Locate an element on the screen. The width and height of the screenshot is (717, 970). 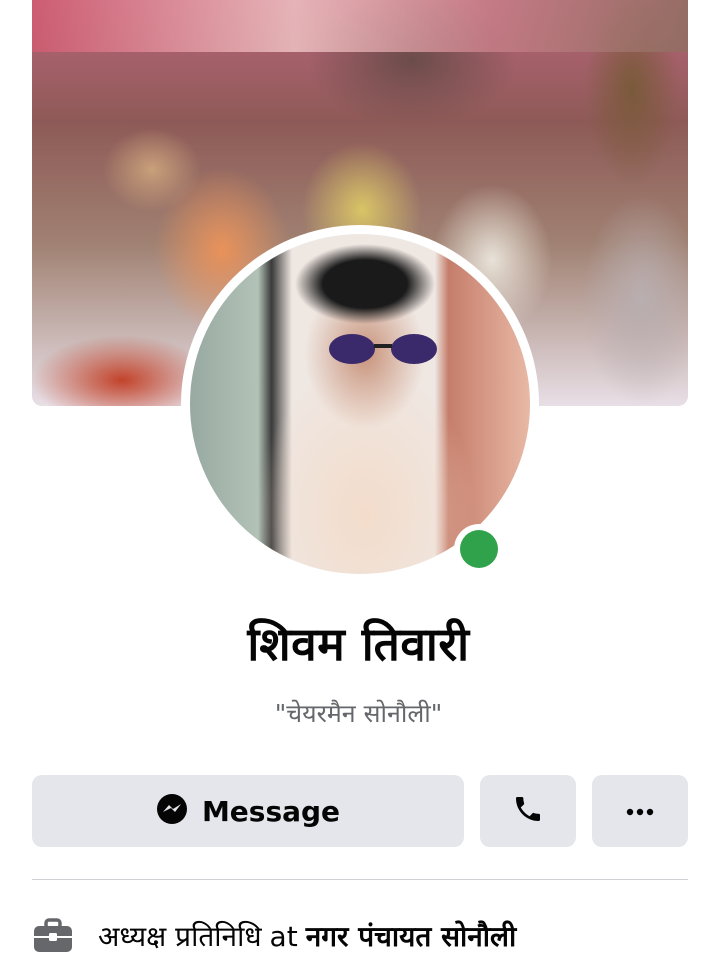
work-text: अध्यक्ष प्रतिनिधि at नगर पंचायत सोनौली is located at coordinates (307, 936).